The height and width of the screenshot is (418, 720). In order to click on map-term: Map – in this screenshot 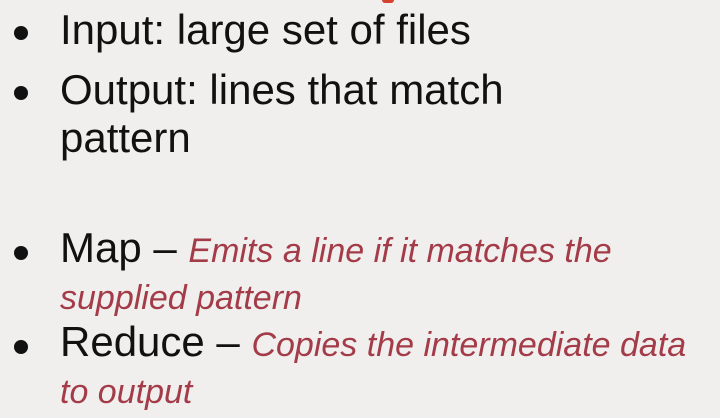, I will do `click(118, 247)`.